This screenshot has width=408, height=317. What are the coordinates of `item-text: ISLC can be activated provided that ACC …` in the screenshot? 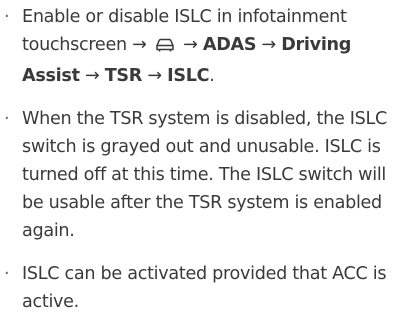 It's located at (204, 288).